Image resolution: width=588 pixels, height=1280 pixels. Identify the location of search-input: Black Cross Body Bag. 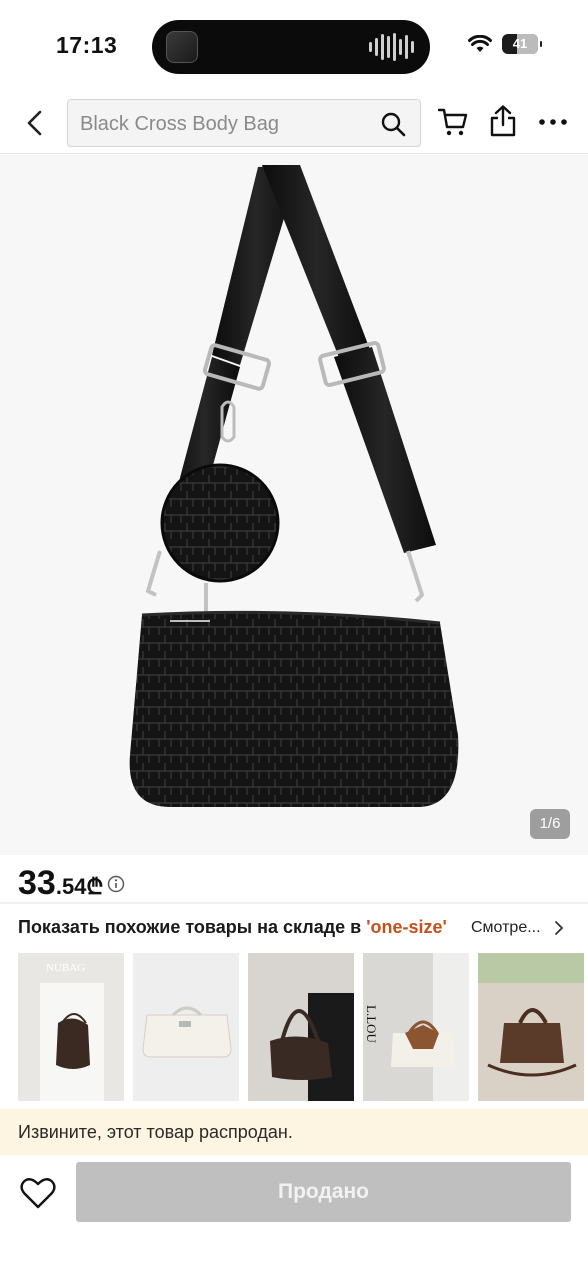
(244, 123).